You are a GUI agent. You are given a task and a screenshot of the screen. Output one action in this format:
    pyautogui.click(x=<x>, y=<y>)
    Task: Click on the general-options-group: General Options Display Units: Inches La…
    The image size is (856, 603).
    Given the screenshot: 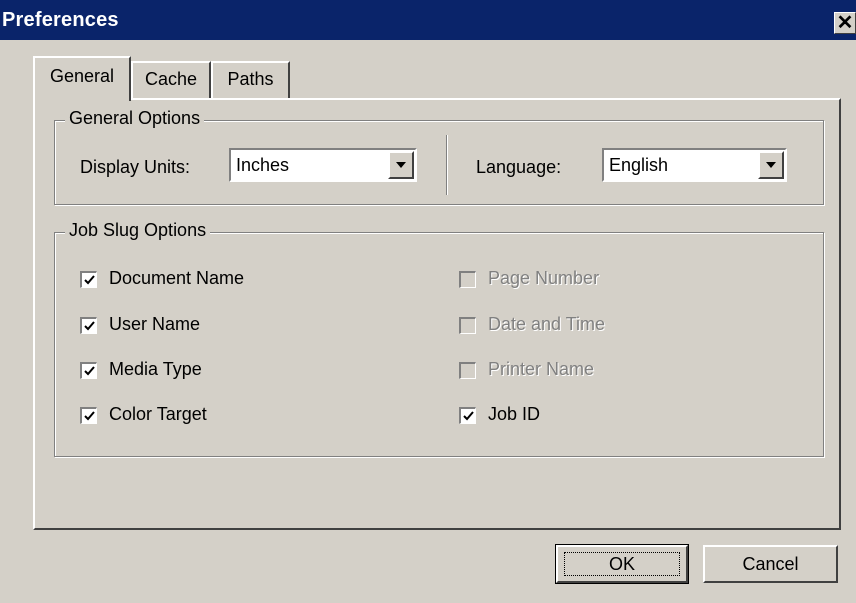 What is the action you would take?
    pyautogui.click(x=439, y=156)
    